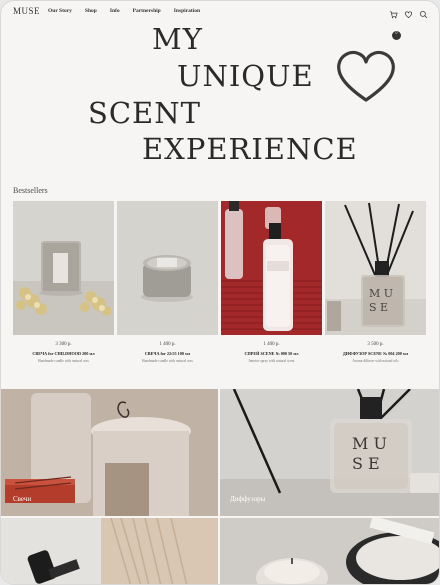 This screenshot has width=440, height=585. What do you see at coordinates (329, 452) in the screenshot?
I see `category-diffusers: M U S E Диффузоры` at bounding box center [329, 452].